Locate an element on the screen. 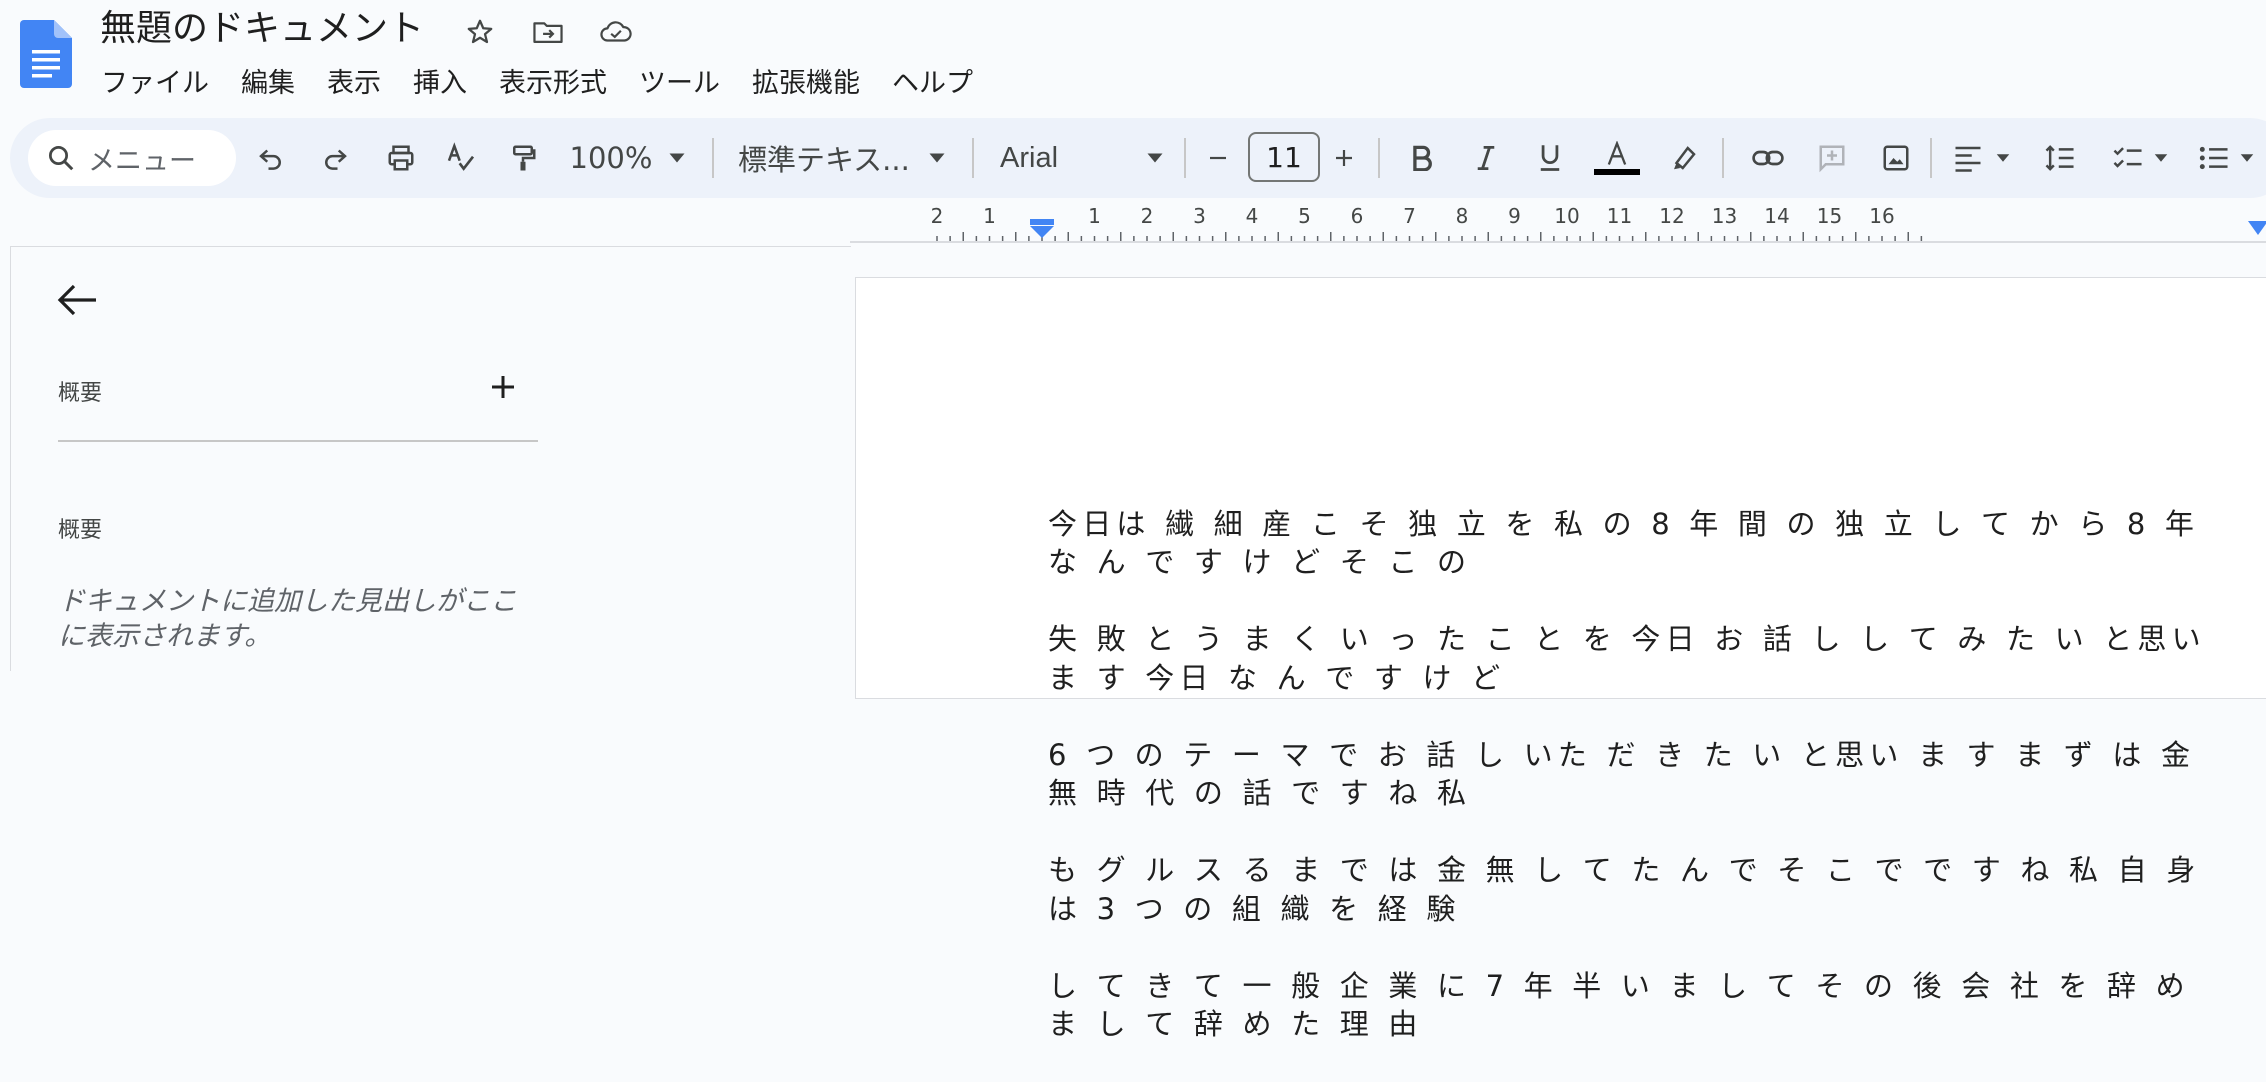 This screenshot has height=1082, width=2266. document-title: 無題のドキュメント is located at coordinates (262, 29).